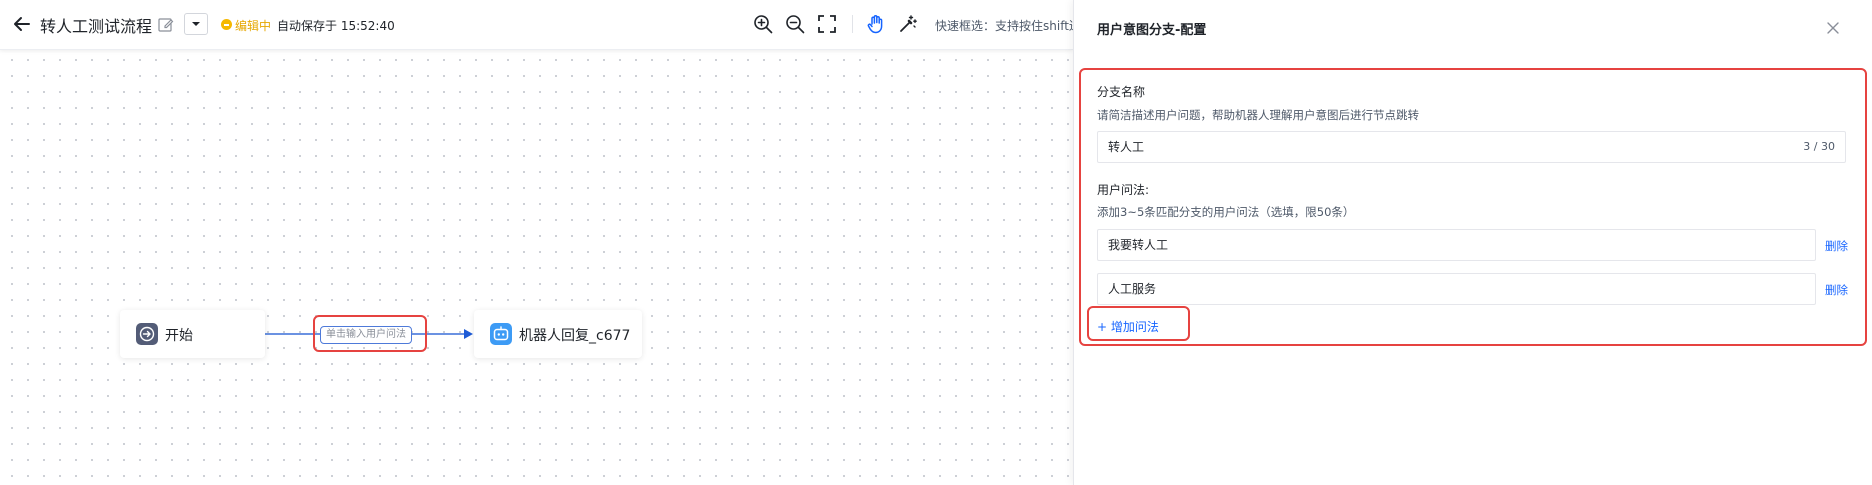  I want to click on fullscreen-icon, so click(827, 24).